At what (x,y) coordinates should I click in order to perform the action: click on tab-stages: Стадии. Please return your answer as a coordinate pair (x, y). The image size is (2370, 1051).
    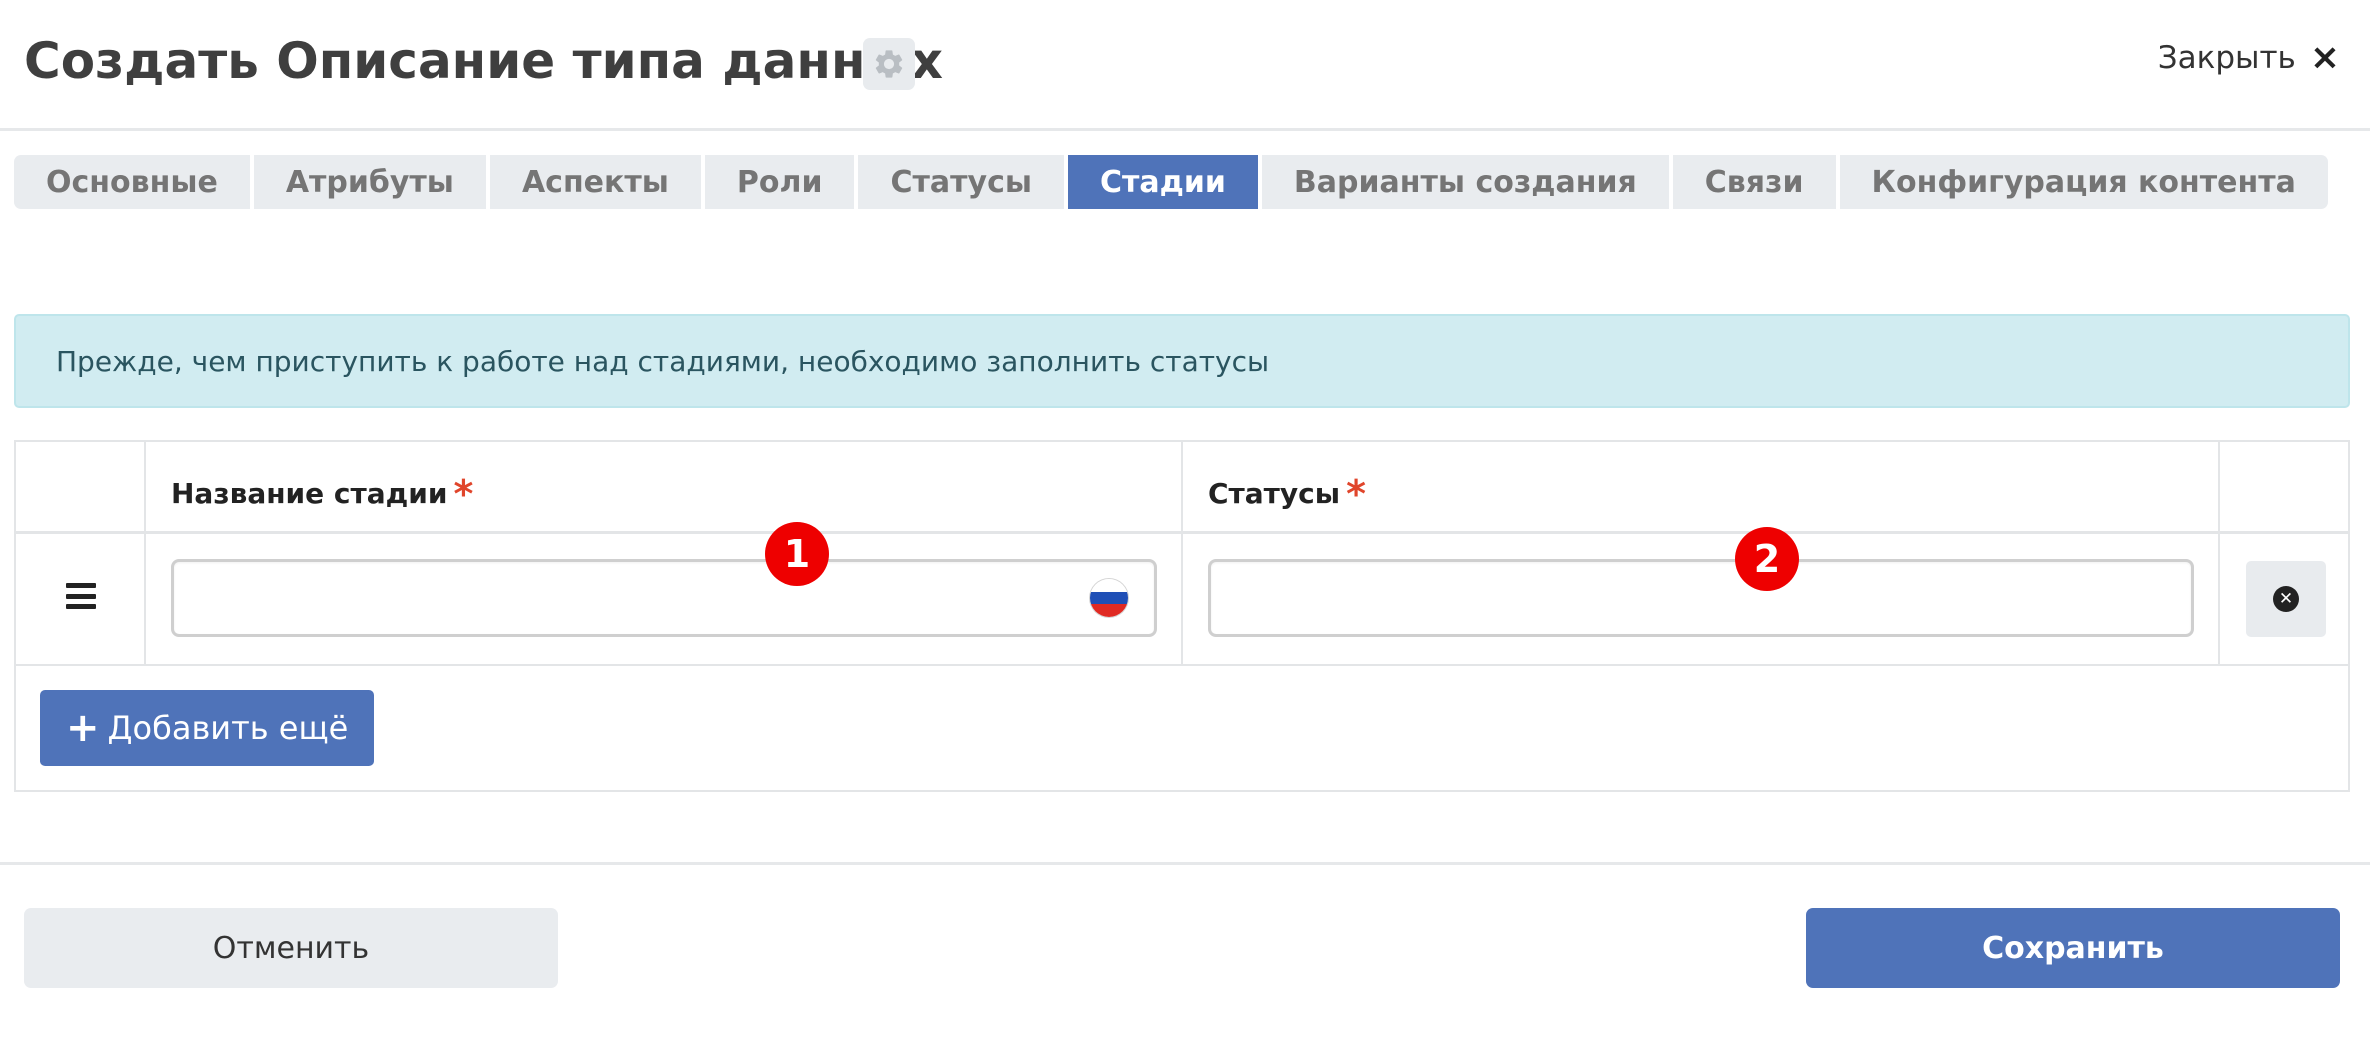
    Looking at the image, I should click on (1163, 182).